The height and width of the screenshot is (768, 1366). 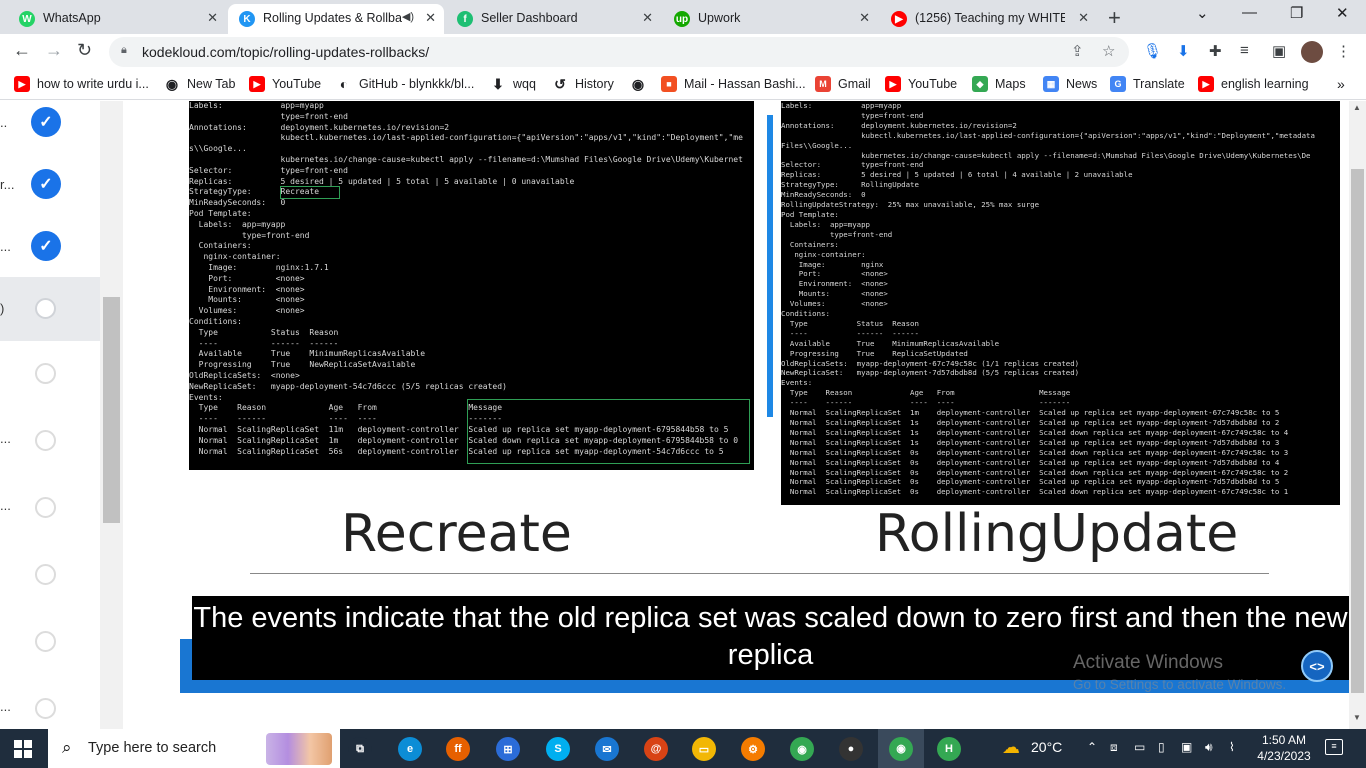 What do you see at coordinates (850, 333) in the screenshot?
I see `terminal-line: ---- ------ ------` at bounding box center [850, 333].